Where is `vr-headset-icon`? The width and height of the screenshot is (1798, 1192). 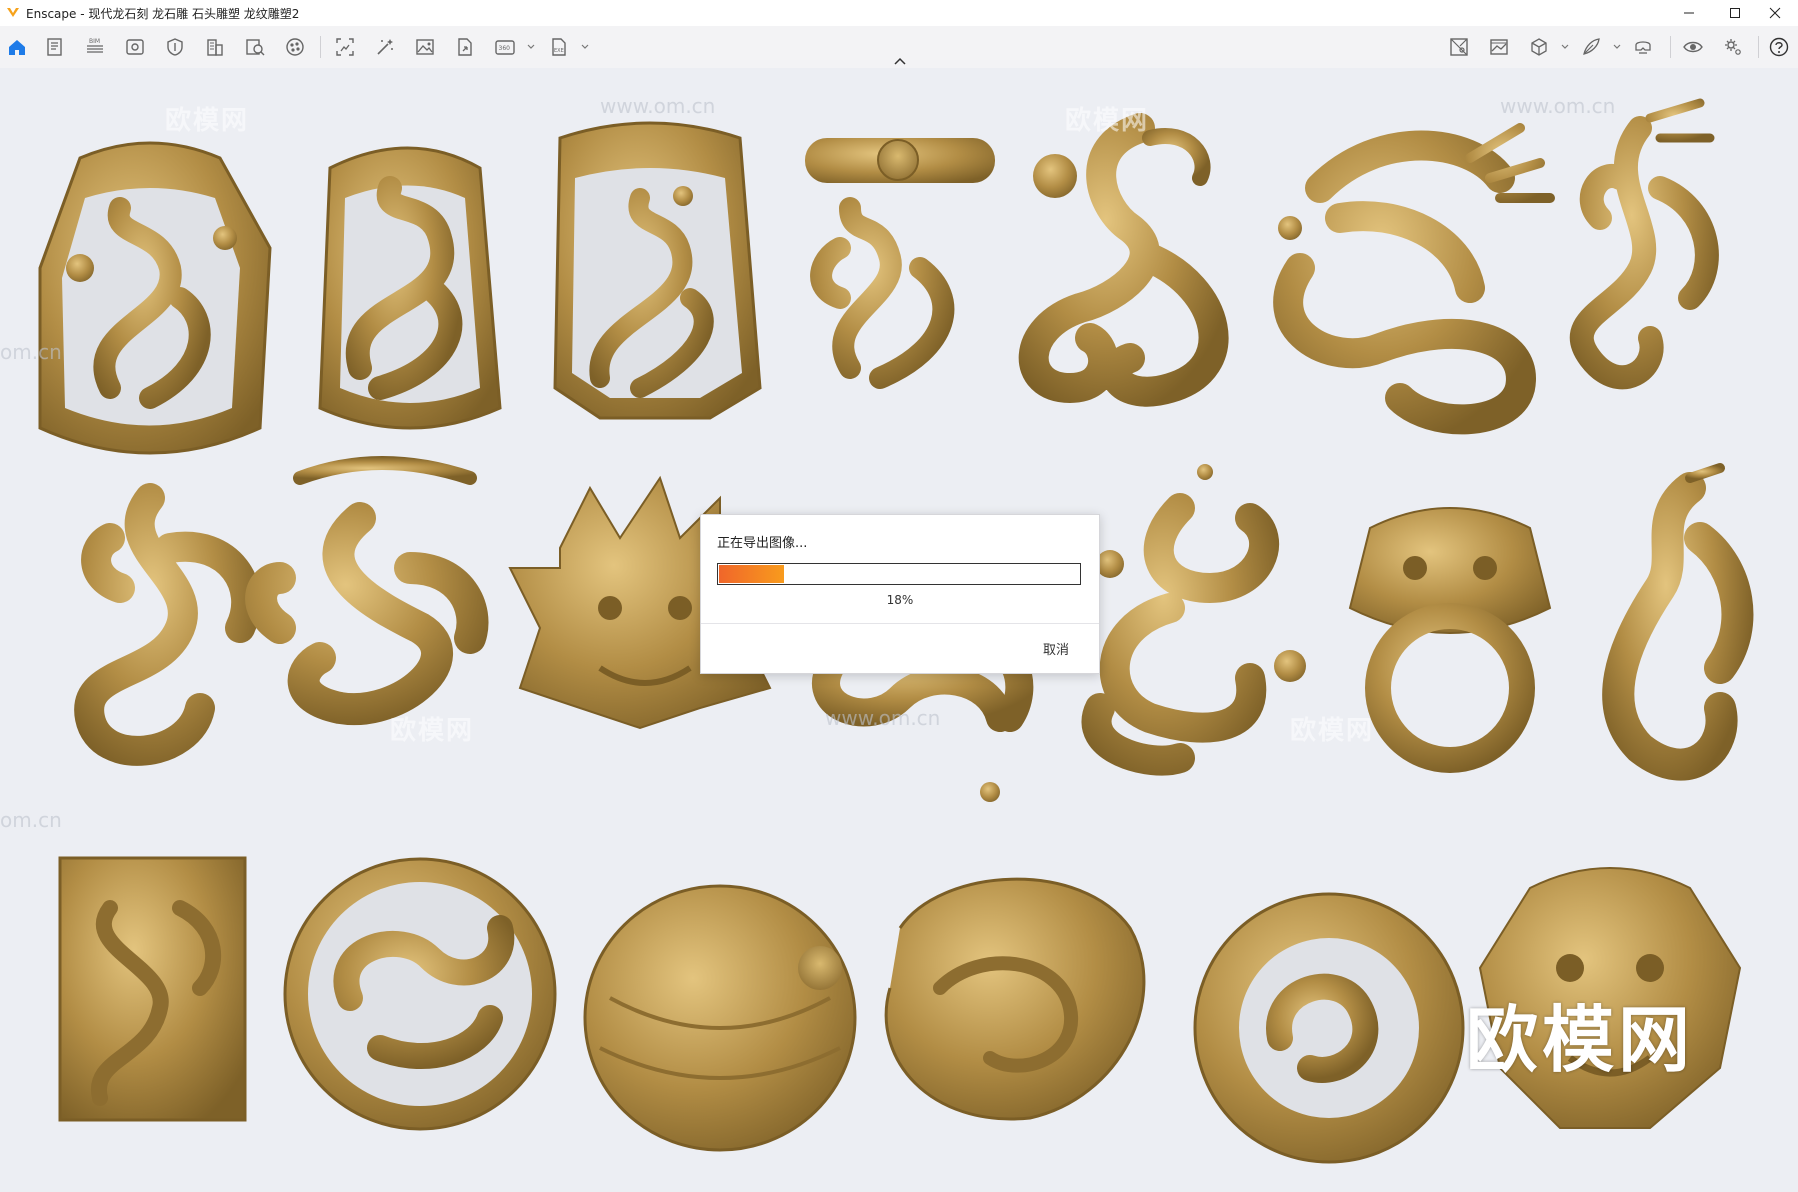 vr-headset-icon is located at coordinates (1643, 47).